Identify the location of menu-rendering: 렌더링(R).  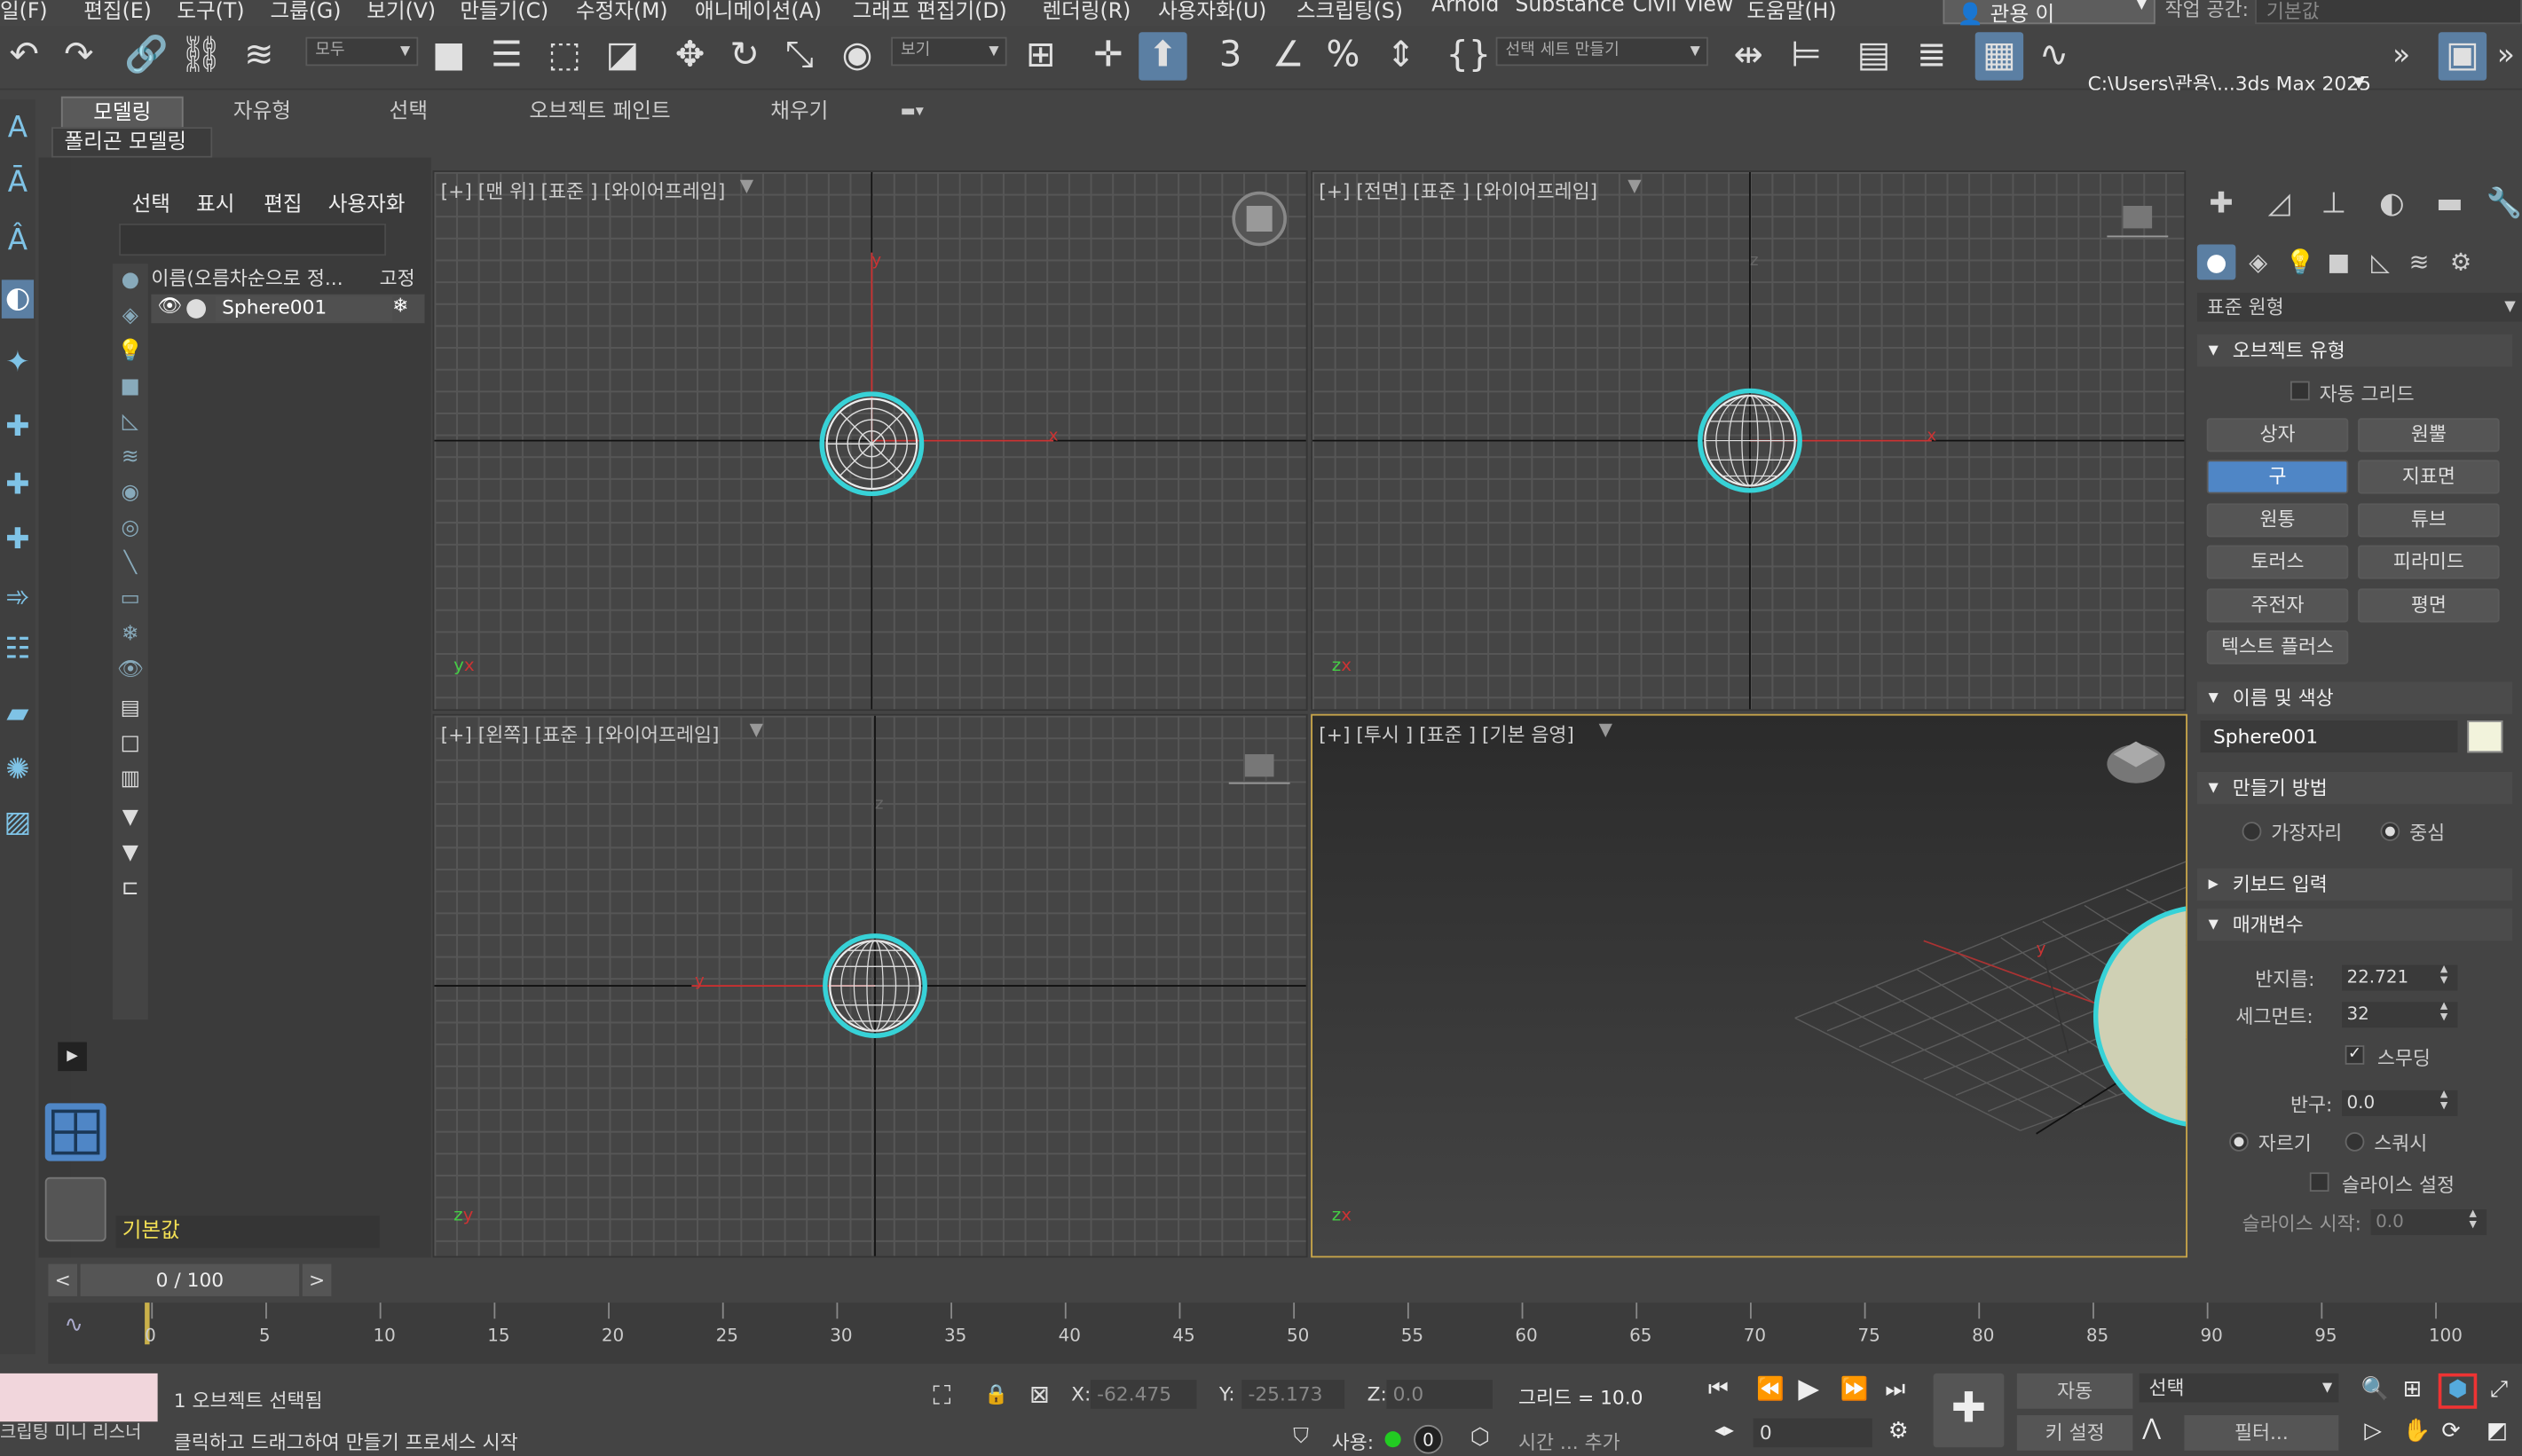
(1087, 12).